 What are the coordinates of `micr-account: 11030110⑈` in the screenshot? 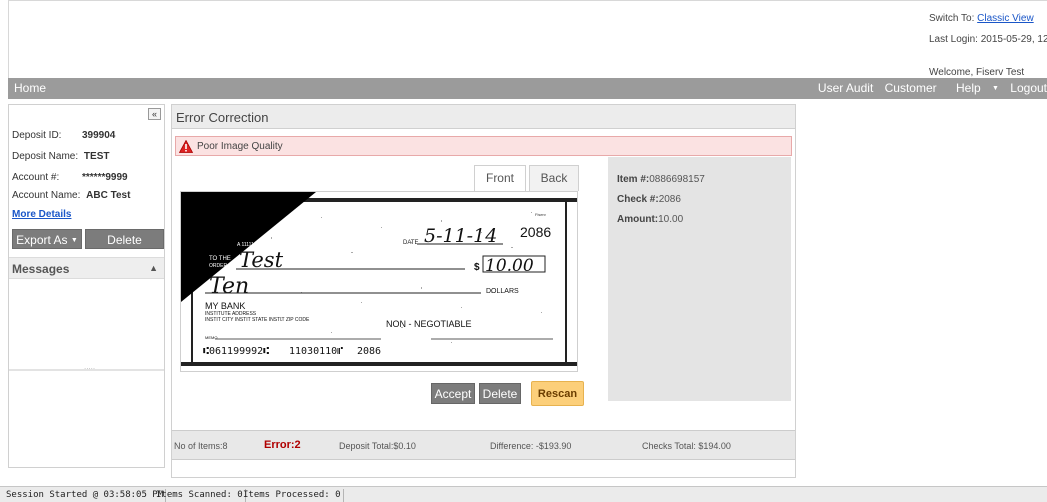 It's located at (316, 351).